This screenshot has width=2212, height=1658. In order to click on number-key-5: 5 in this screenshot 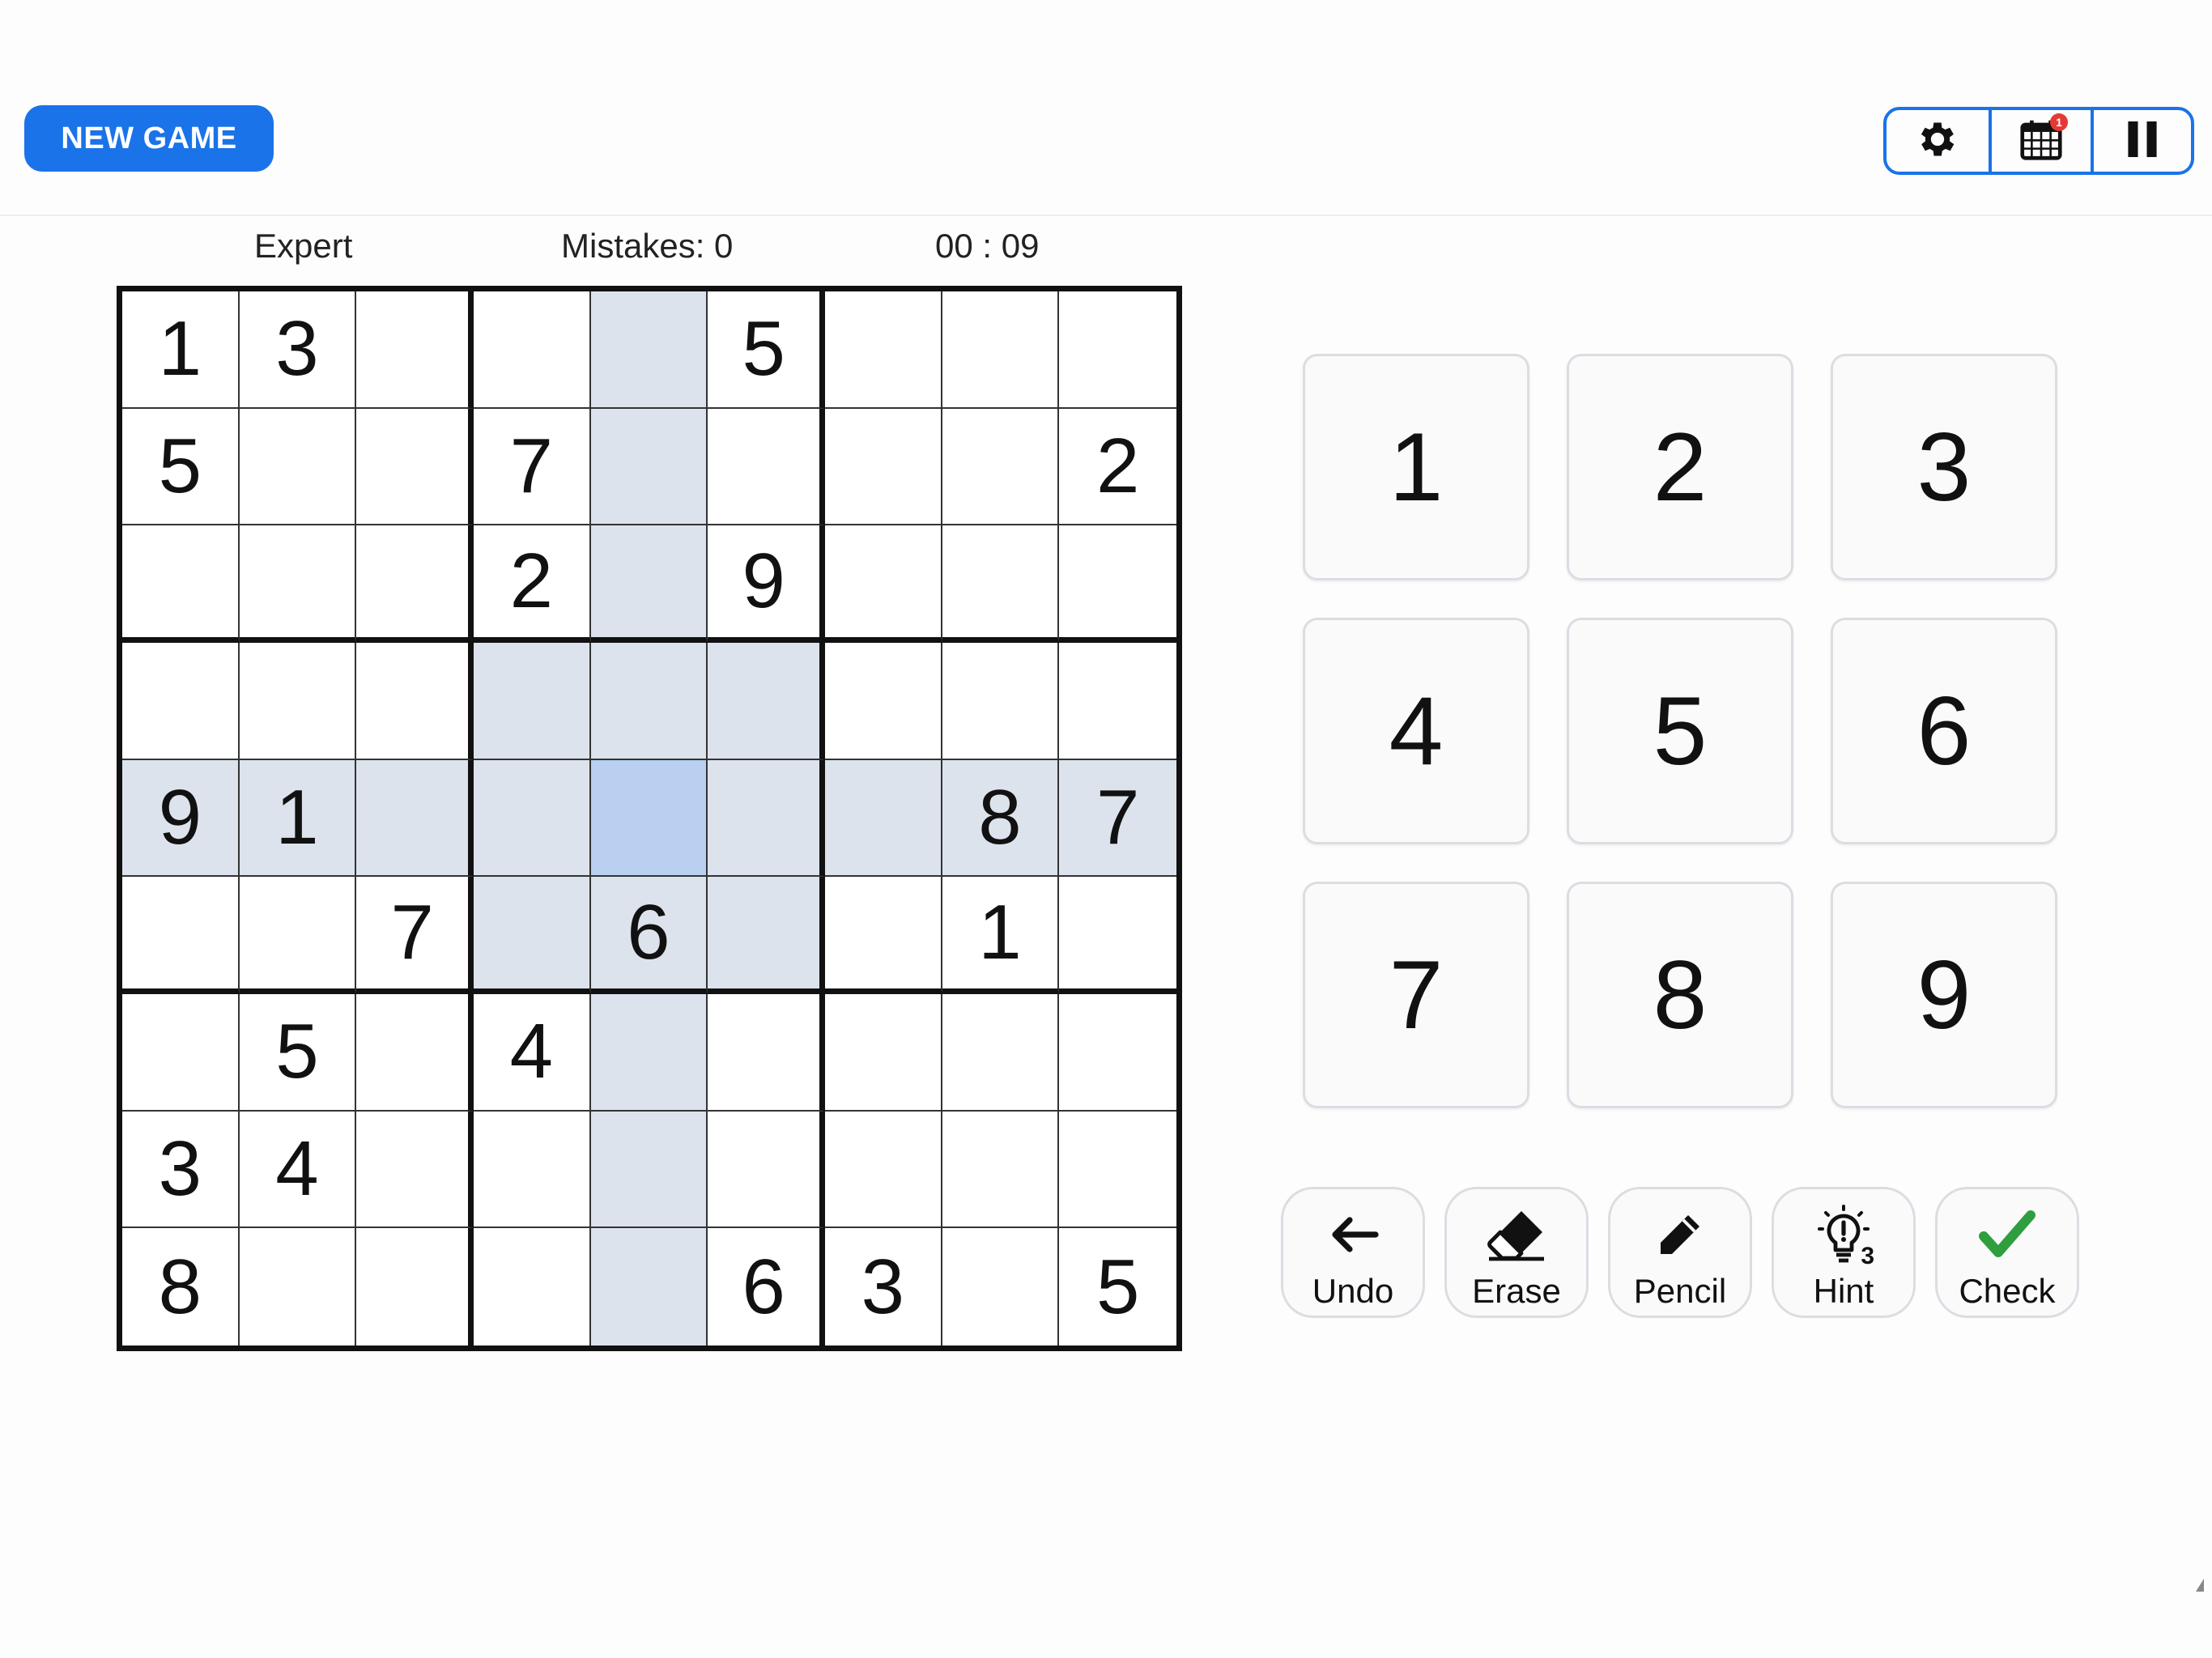, I will do `click(1680, 731)`.